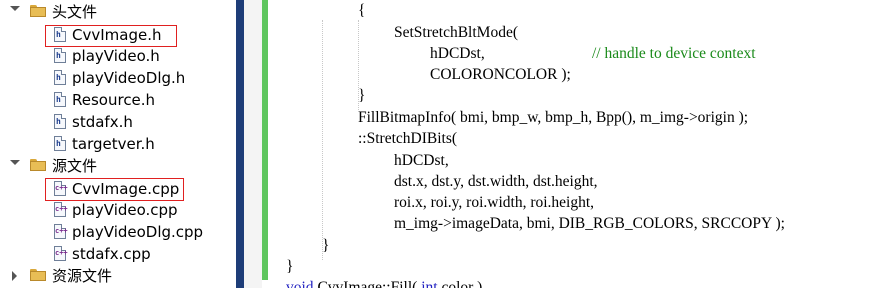 The width and height of the screenshot is (885, 288). What do you see at coordinates (494, 202) in the screenshot?
I see `code-line: roi.x, roi.y, roi.width, roi.height,` at bounding box center [494, 202].